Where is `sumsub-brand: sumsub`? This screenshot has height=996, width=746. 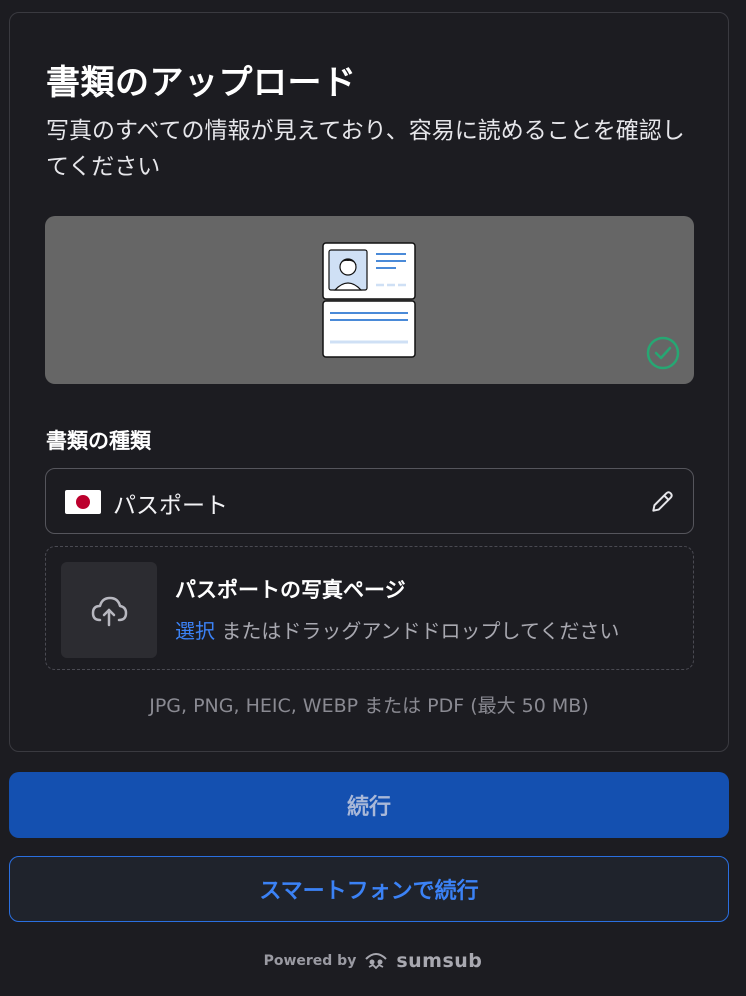
sumsub-brand: sumsub is located at coordinates (439, 961).